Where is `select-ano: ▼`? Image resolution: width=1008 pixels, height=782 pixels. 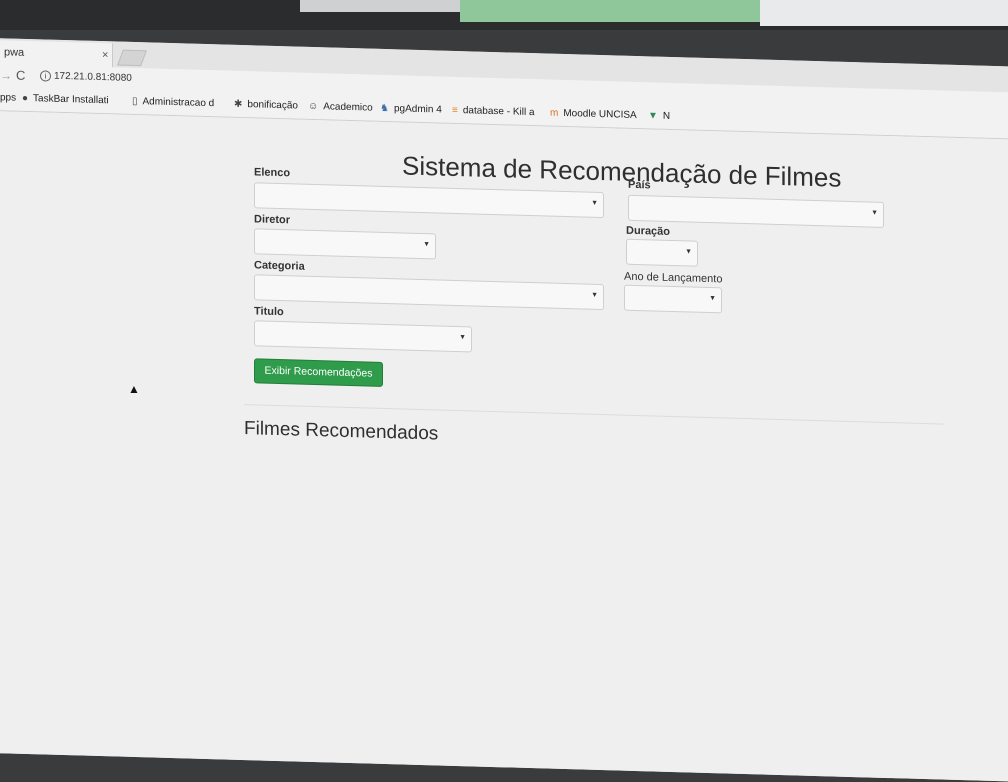 select-ano: ▼ is located at coordinates (673, 299).